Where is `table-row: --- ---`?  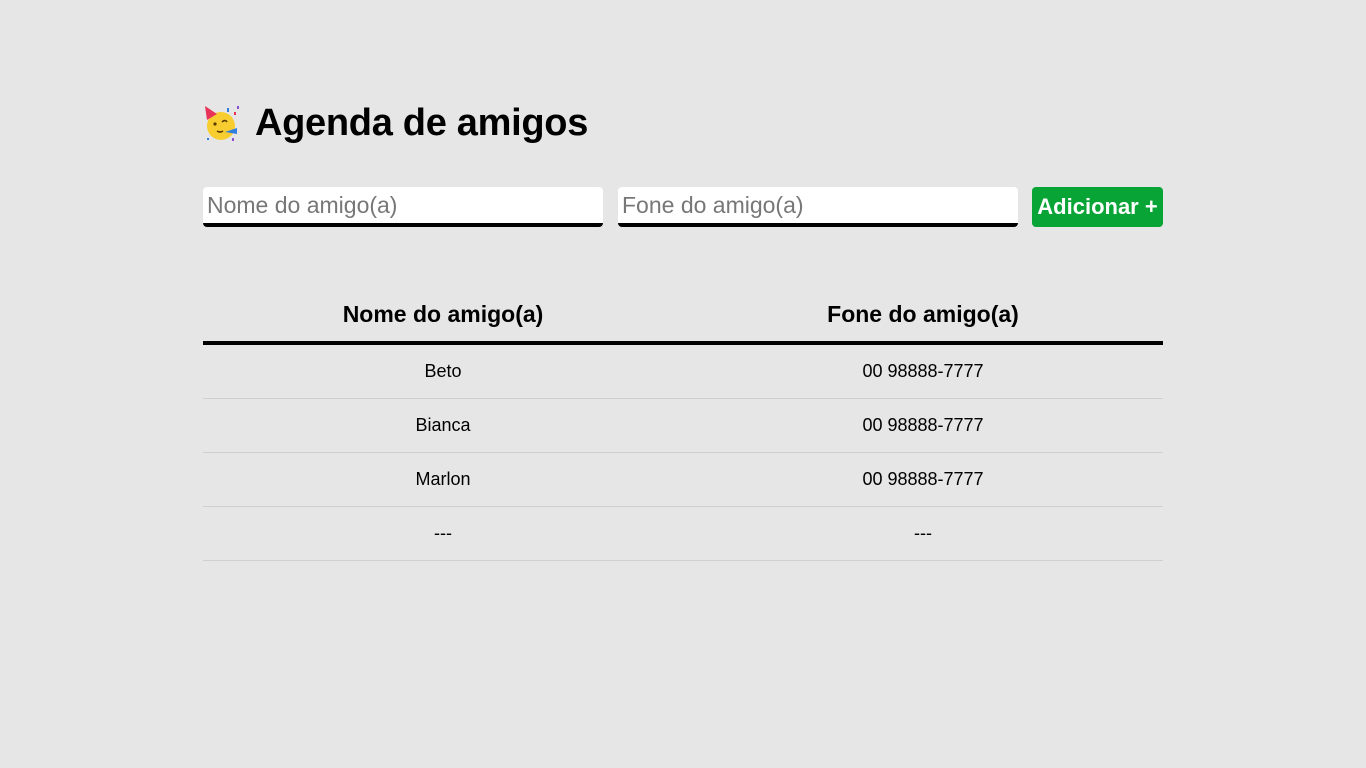
table-row: --- --- is located at coordinates (683, 533).